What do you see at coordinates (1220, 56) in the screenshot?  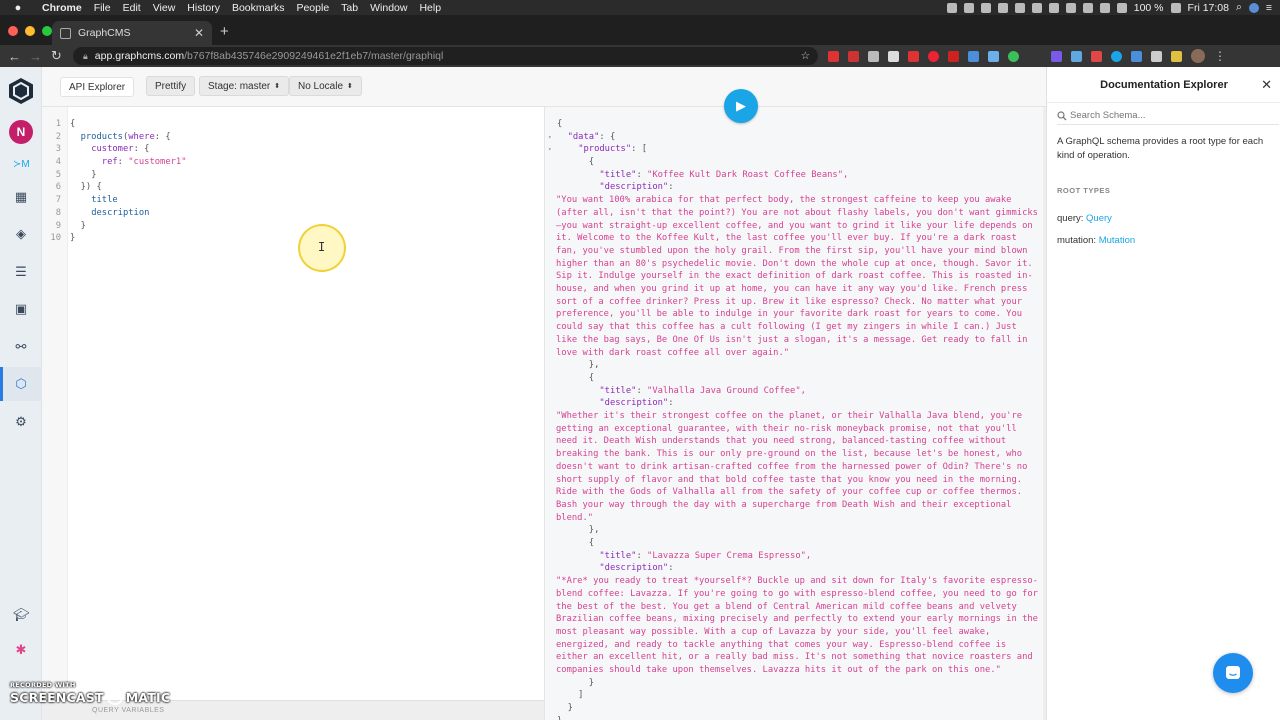 I see `chrome-menu-icon: ⋮` at bounding box center [1220, 56].